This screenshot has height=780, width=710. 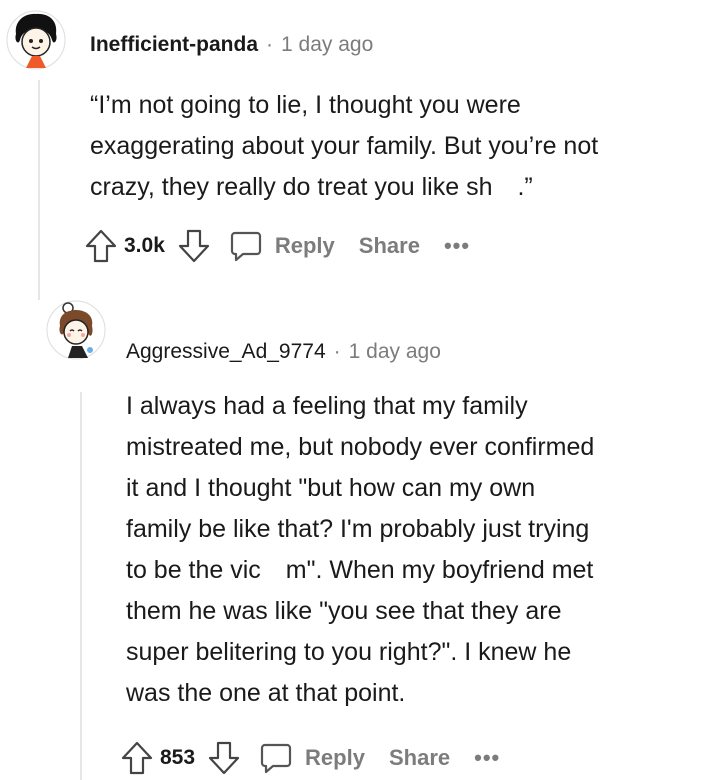 What do you see at coordinates (487, 758) in the screenshot?
I see `more-options-icon: •••` at bounding box center [487, 758].